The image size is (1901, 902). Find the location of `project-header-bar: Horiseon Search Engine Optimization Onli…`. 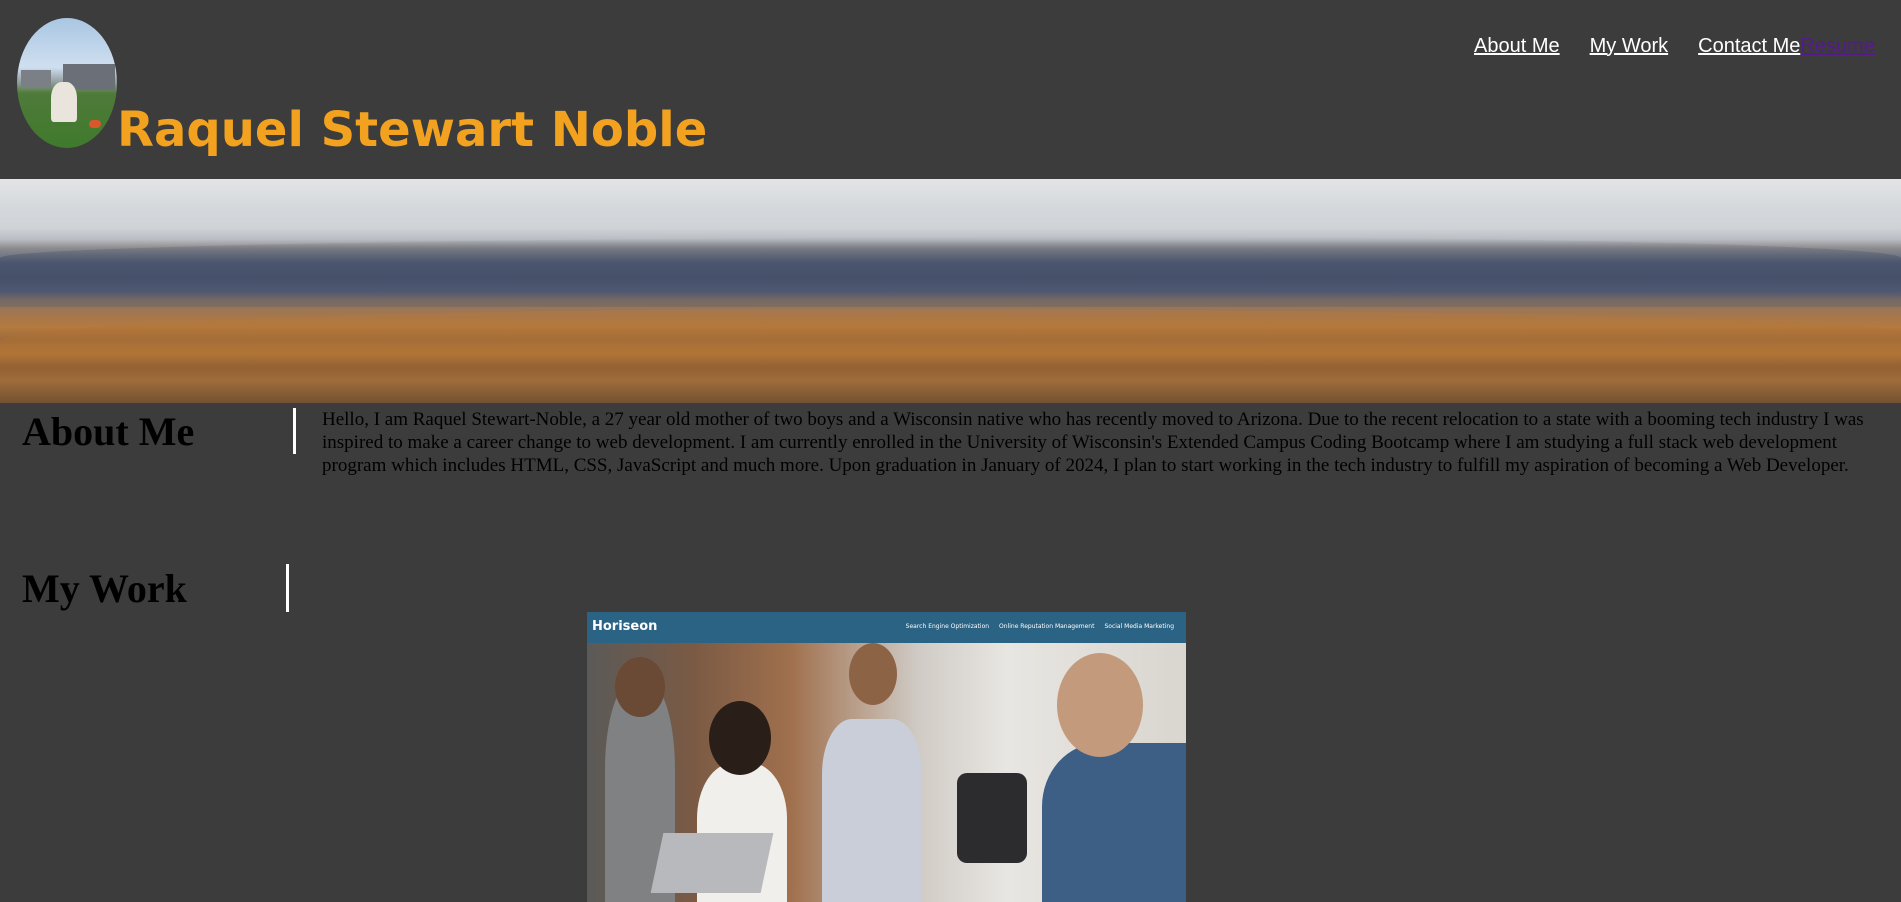

project-header-bar: Horiseon Search Engine Optimization Onli… is located at coordinates (886, 627).